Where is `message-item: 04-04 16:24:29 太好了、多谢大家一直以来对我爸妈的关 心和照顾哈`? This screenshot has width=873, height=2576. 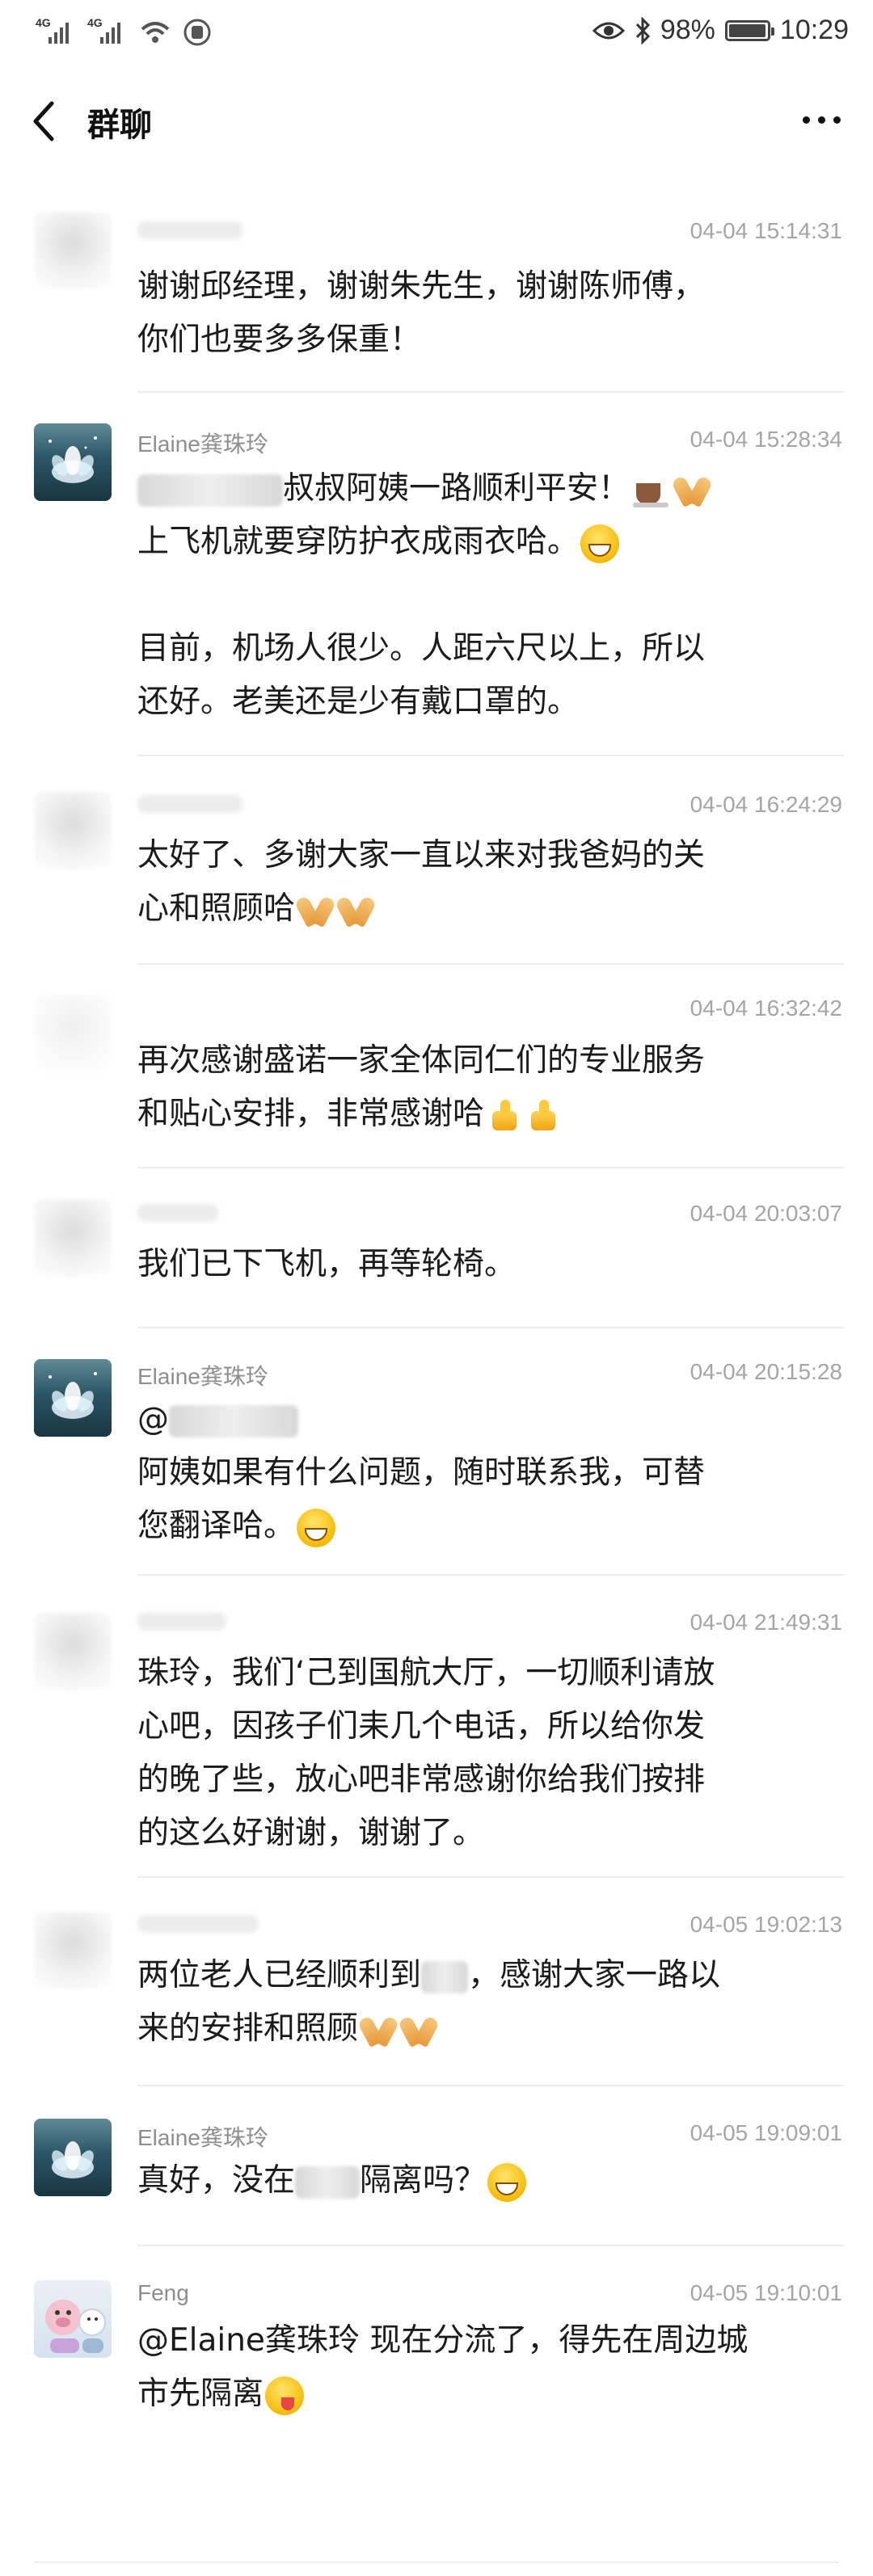
message-item: 04-04 16:24:29 太好了、多谢大家一直以来对我爸妈的关 心和照顾哈 is located at coordinates (436, 863).